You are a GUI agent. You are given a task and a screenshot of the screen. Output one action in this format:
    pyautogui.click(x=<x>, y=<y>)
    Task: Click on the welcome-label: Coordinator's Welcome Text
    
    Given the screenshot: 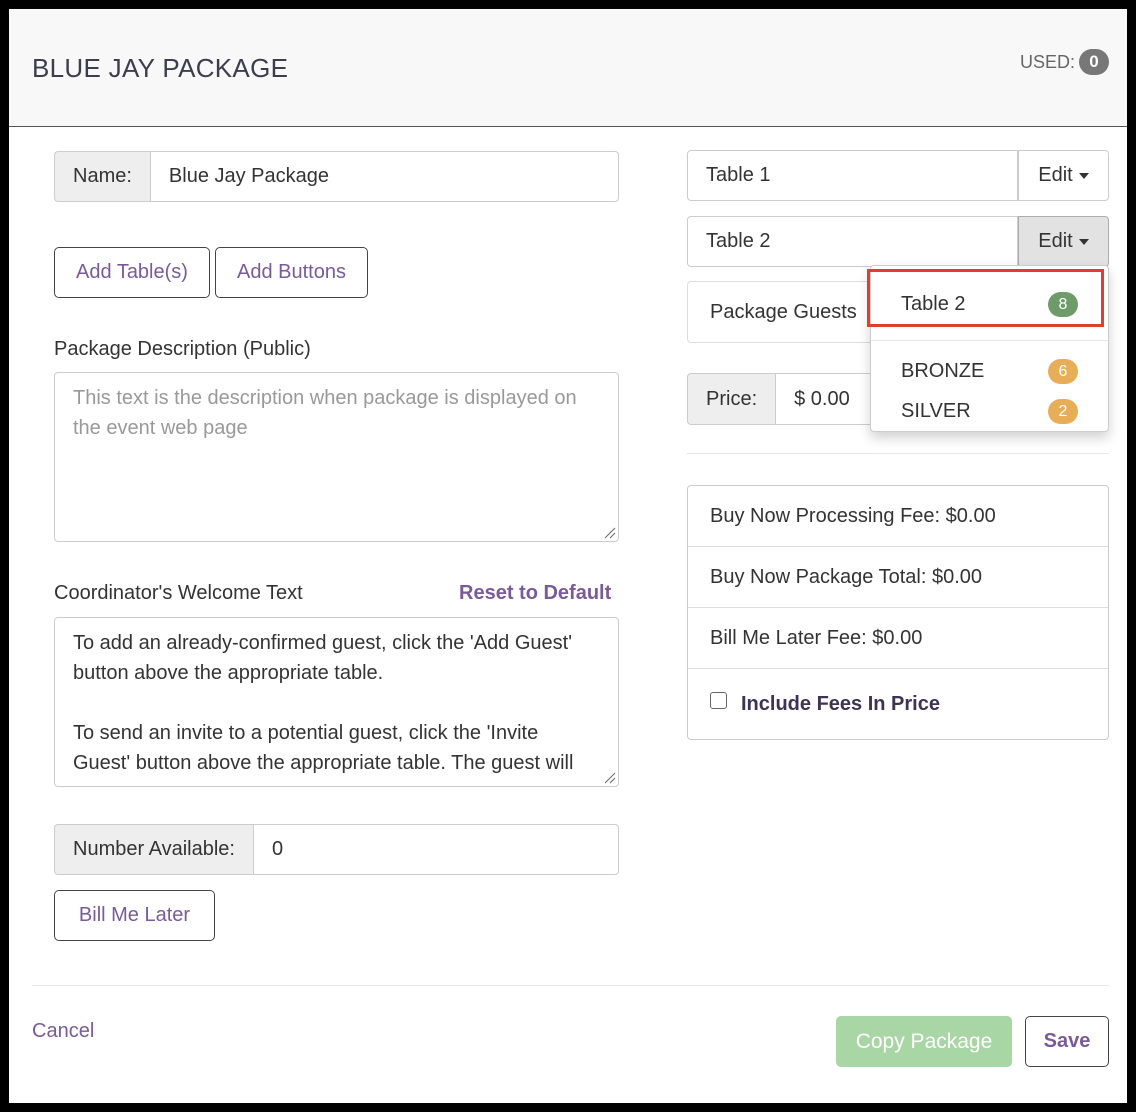 What is the action you would take?
    pyautogui.click(x=178, y=593)
    